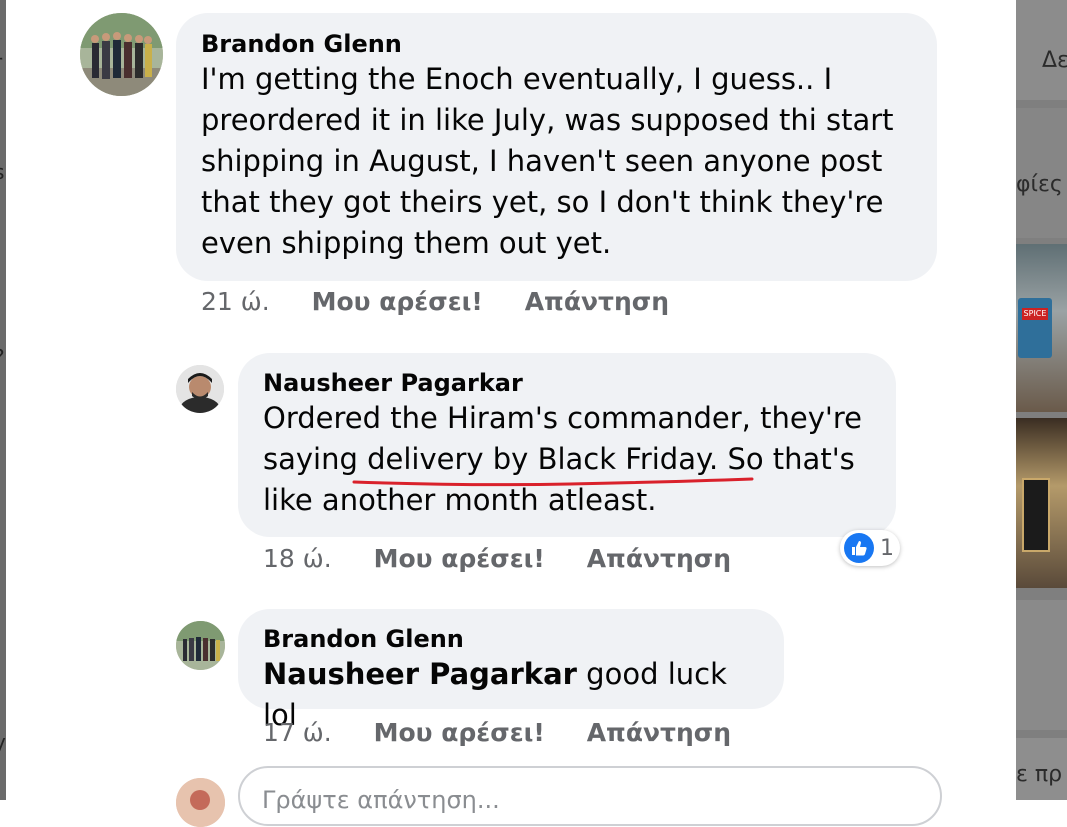 The height and width of the screenshot is (827, 1067). What do you see at coordinates (3, 172) in the screenshot?
I see `left-fragment: s` at bounding box center [3, 172].